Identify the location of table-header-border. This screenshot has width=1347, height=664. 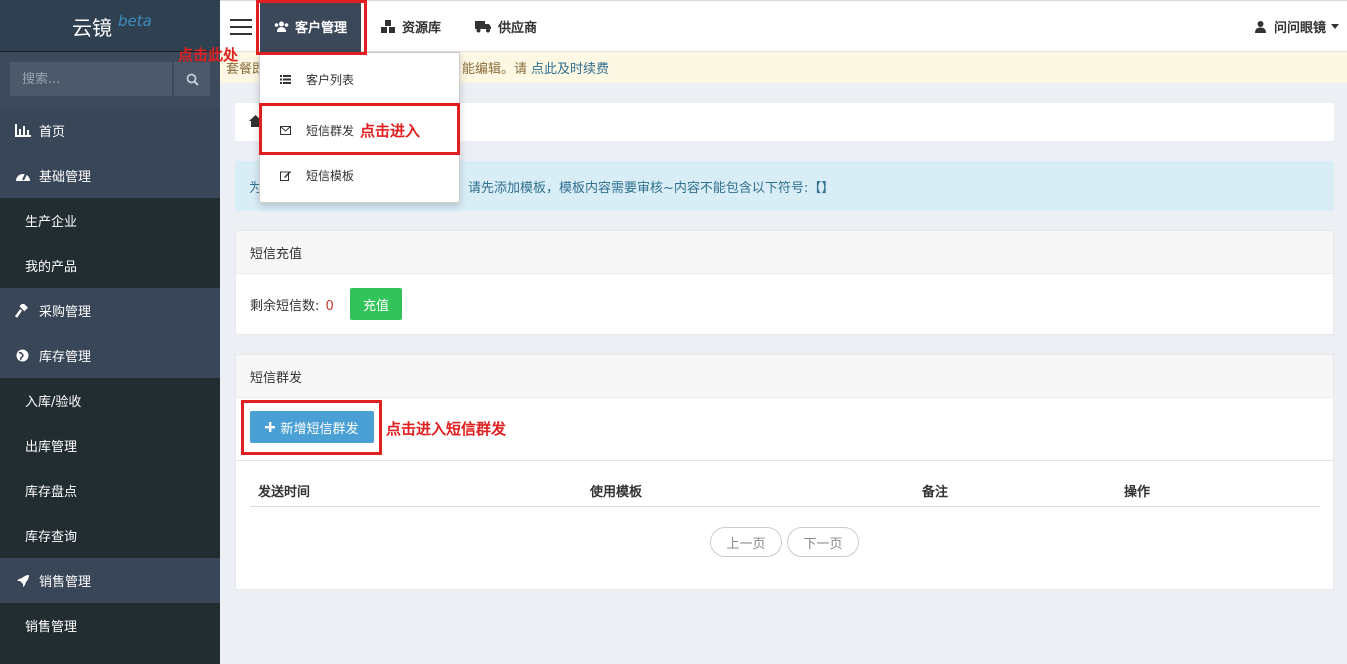
(785, 506).